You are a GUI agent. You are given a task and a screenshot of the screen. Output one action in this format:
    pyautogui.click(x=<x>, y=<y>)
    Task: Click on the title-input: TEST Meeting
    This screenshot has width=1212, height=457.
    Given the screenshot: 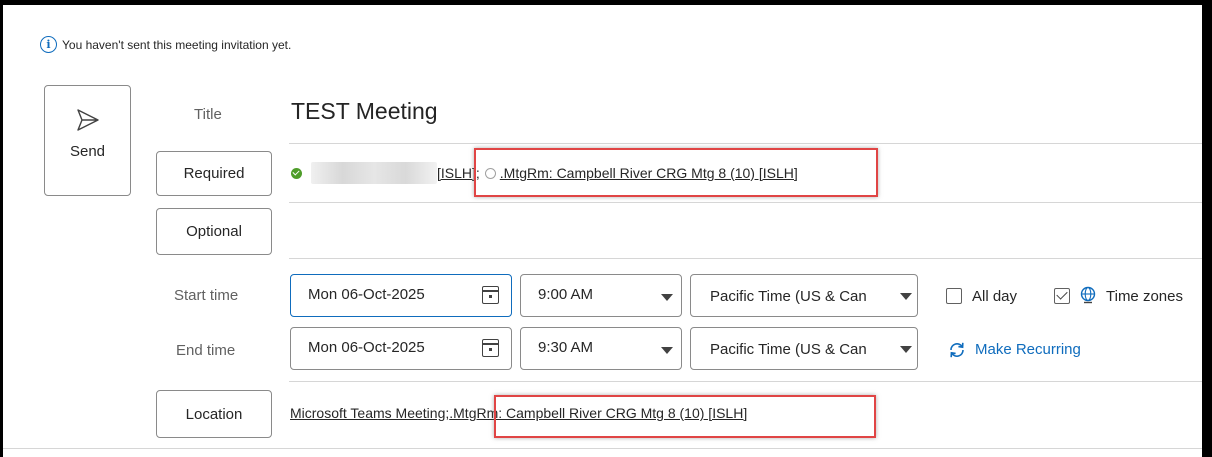 What is the action you would take?
    pyautogui.click(x=364, y=111)
    